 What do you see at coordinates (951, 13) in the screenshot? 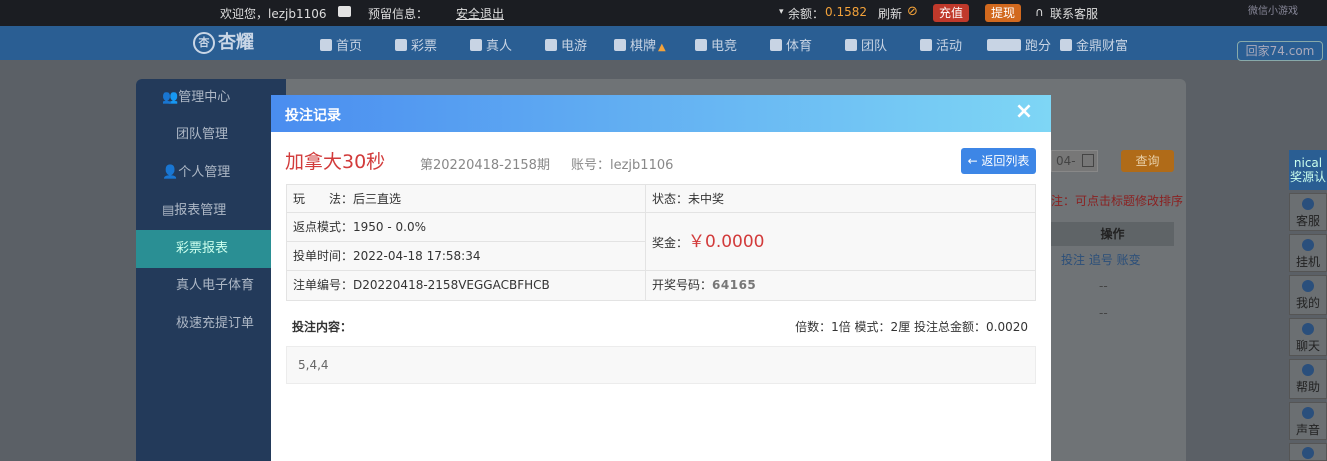
I see `deposit-button: 充值` at bounding box center [951, 13].